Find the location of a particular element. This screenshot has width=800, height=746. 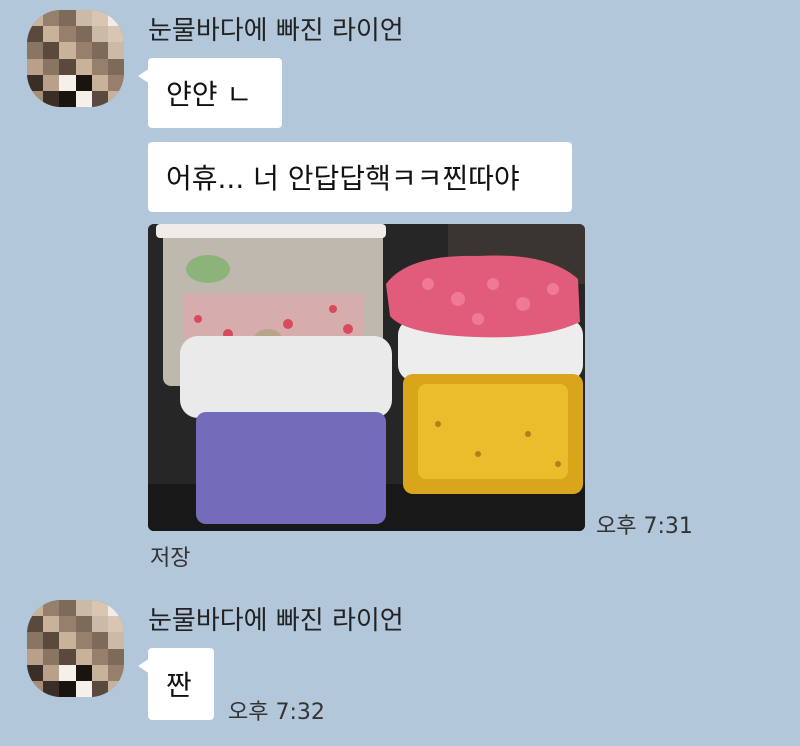

message-bubble: 얀얀 ㄴ is located at coordinates (210, 93).